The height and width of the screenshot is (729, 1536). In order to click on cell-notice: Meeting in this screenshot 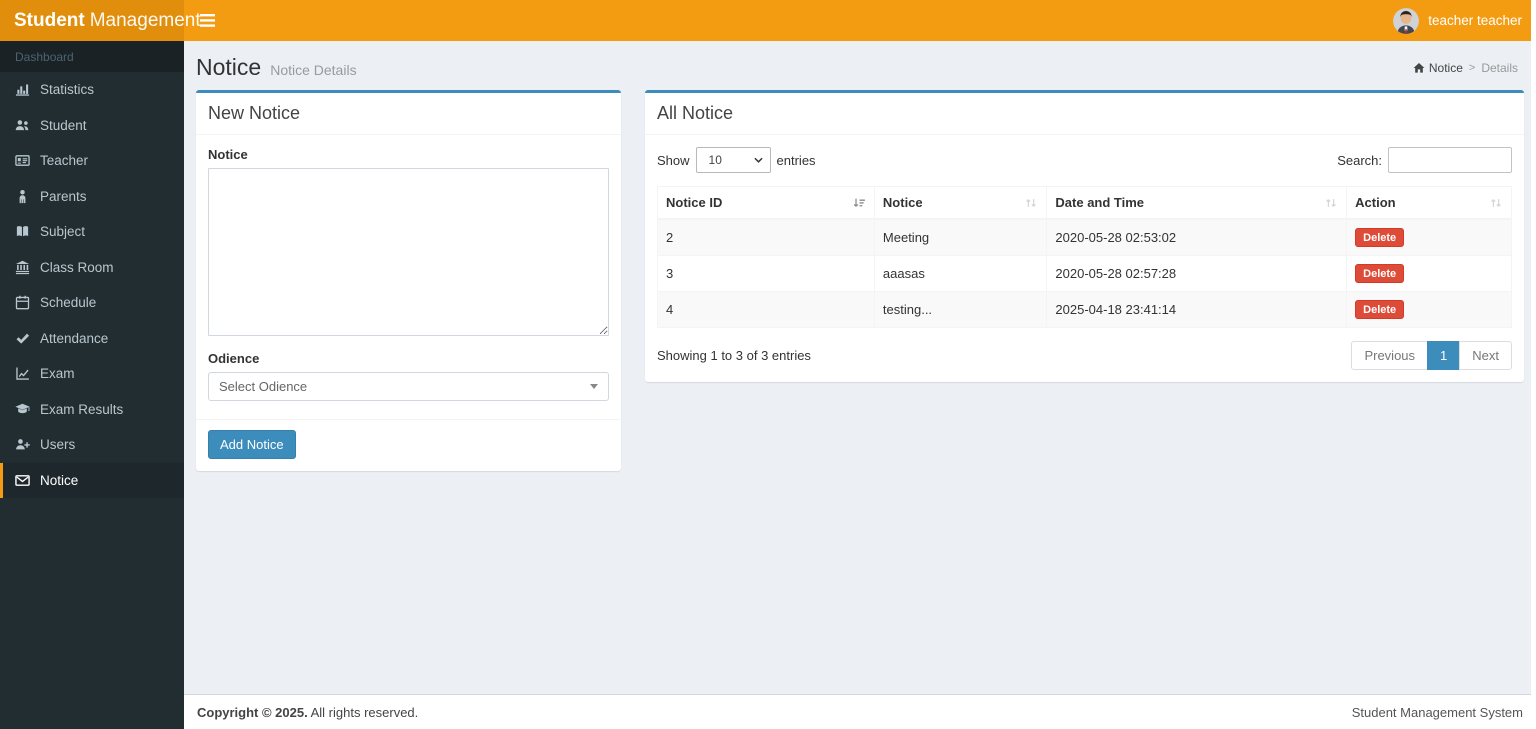, I will do `click(960, 237)`.